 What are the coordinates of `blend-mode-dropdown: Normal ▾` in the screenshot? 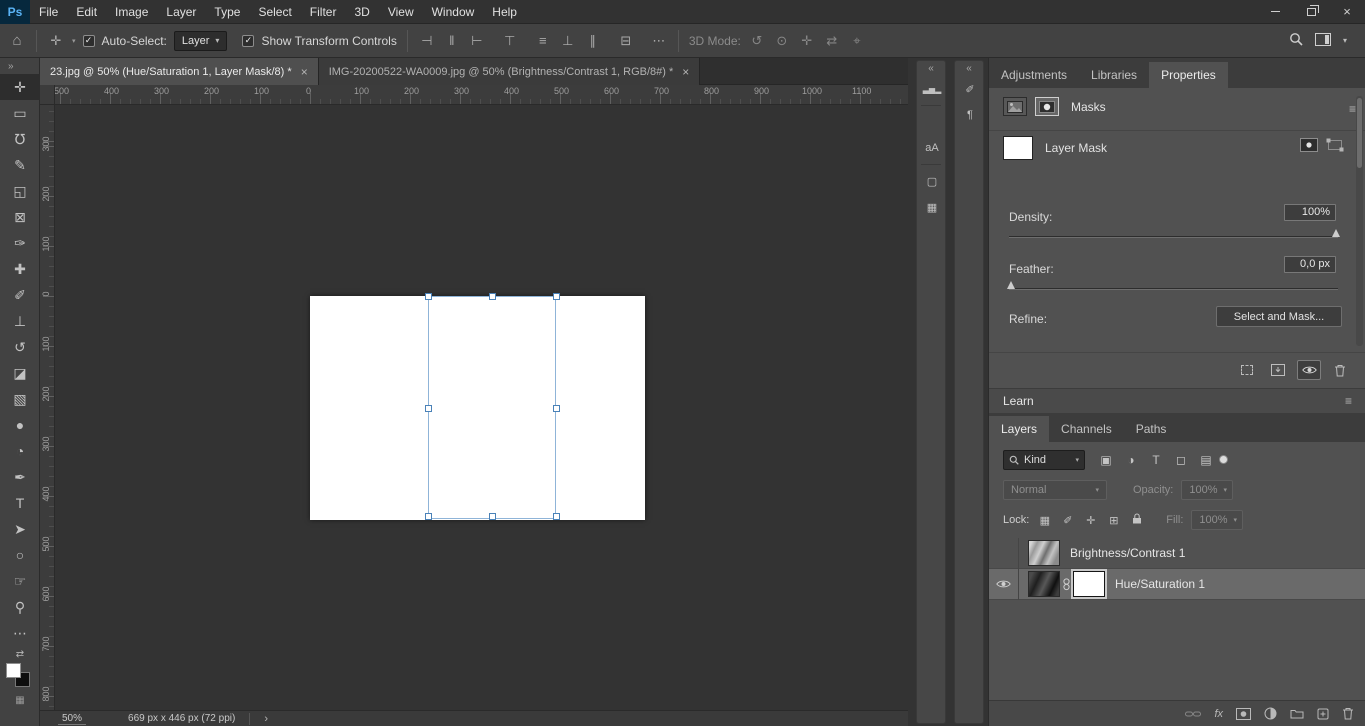 It's located at (1055, 490).